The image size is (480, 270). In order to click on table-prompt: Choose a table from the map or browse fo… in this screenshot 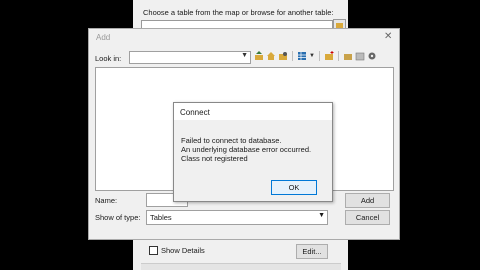, I will do `click(238, 12)`.